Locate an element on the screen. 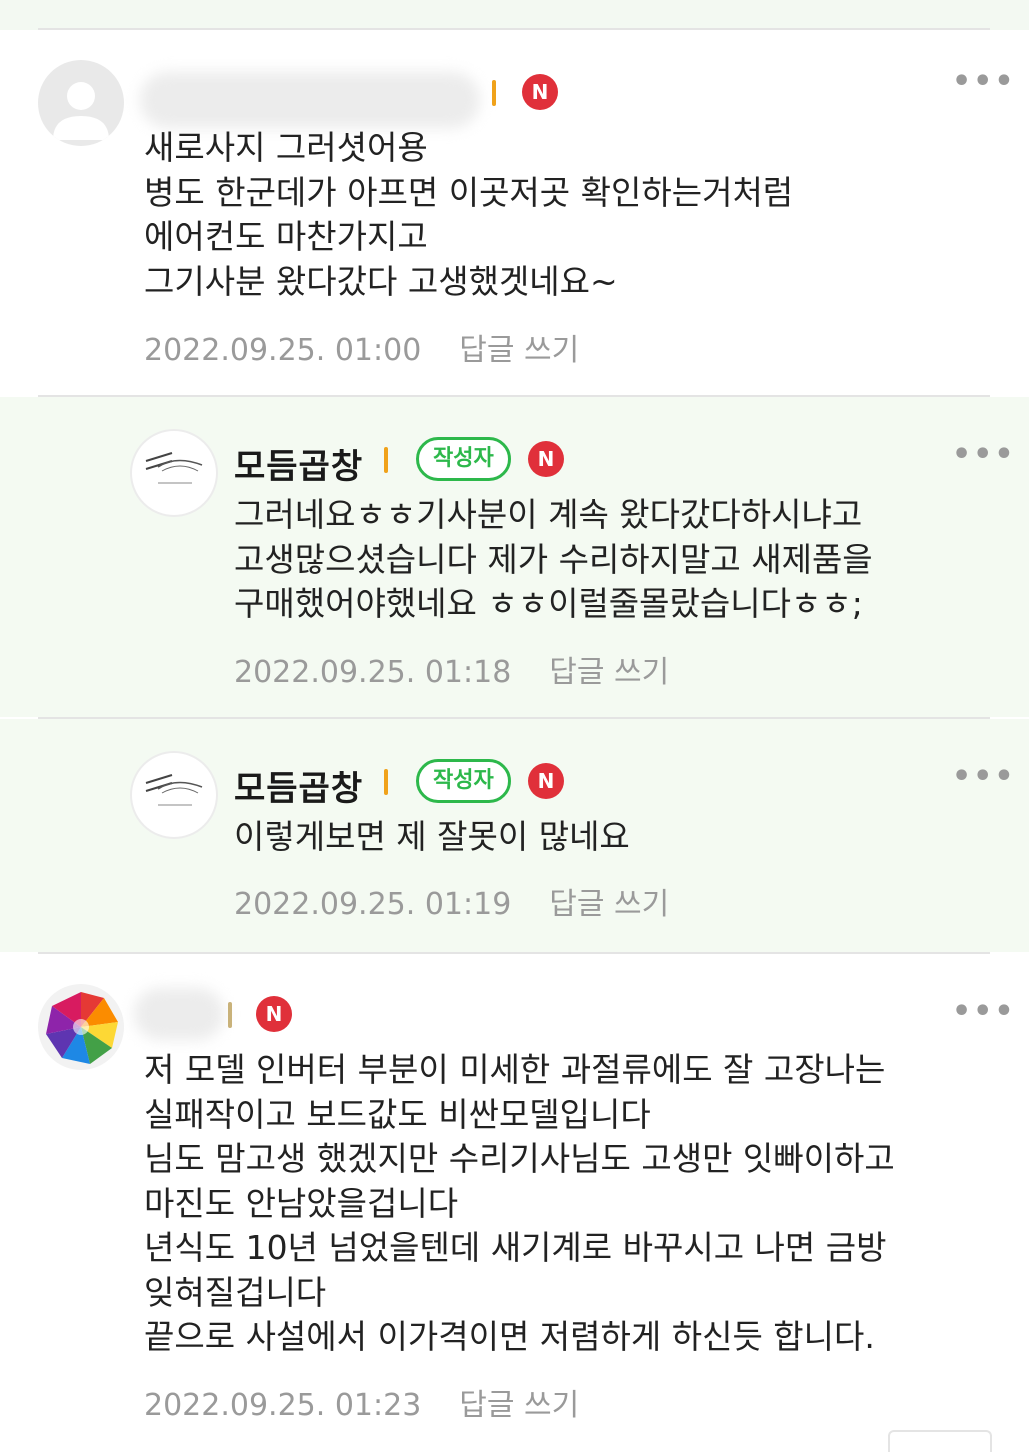 This screenshot has height=1452, width=1029. colorful-map-icon is located at coordinates (81, 1027).